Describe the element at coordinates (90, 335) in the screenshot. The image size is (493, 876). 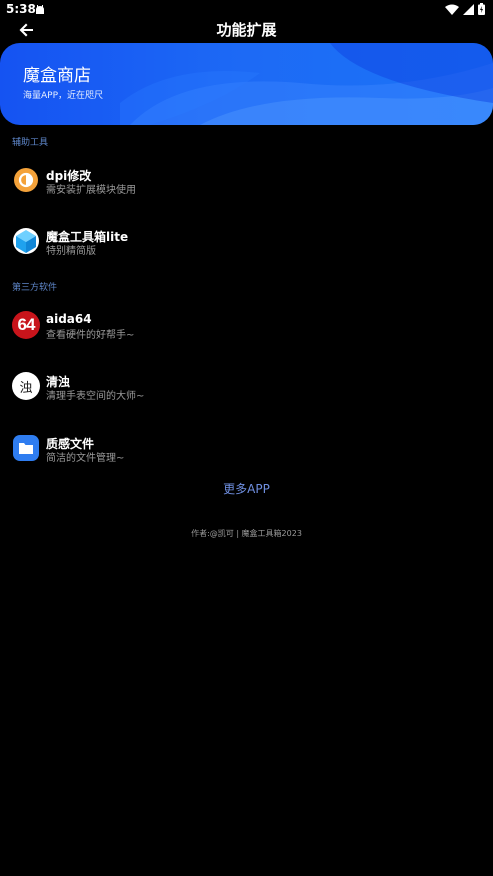
I see `item-subtitle: 查看硬件的好帮手~` at that location.